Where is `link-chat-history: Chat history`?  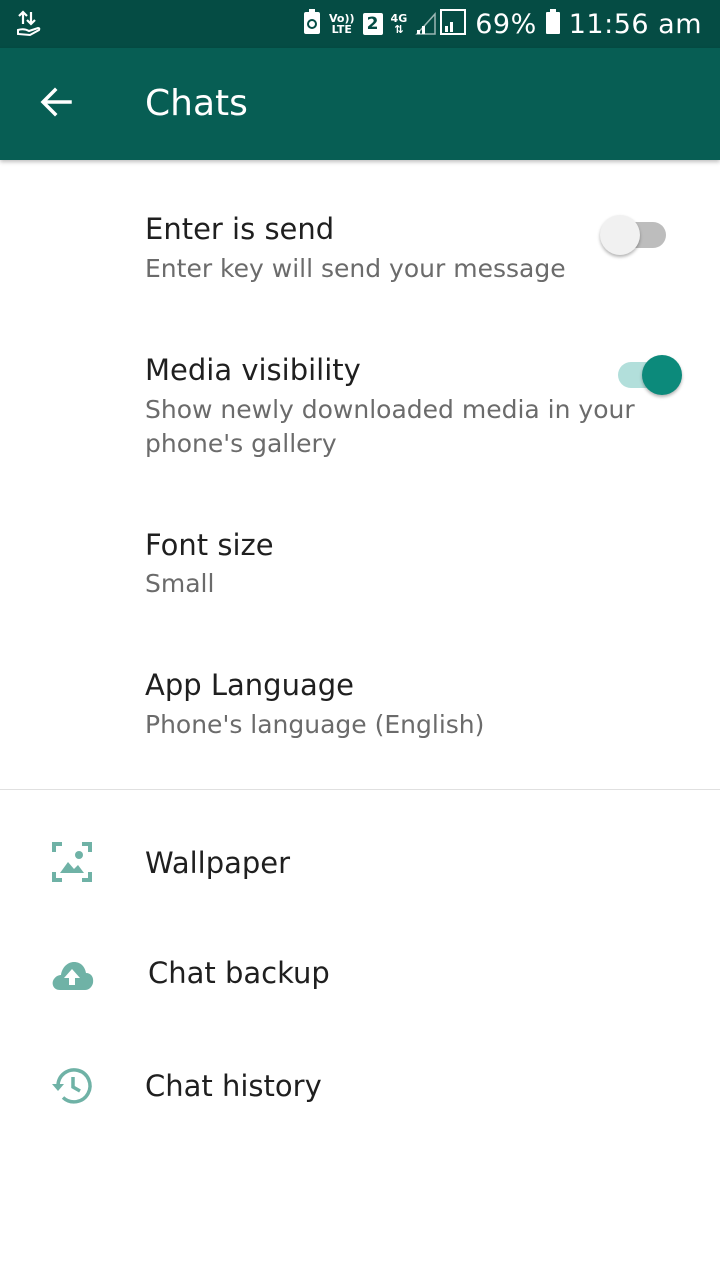 link-chat-history: Chat history is located at coordinates (360, 1083).